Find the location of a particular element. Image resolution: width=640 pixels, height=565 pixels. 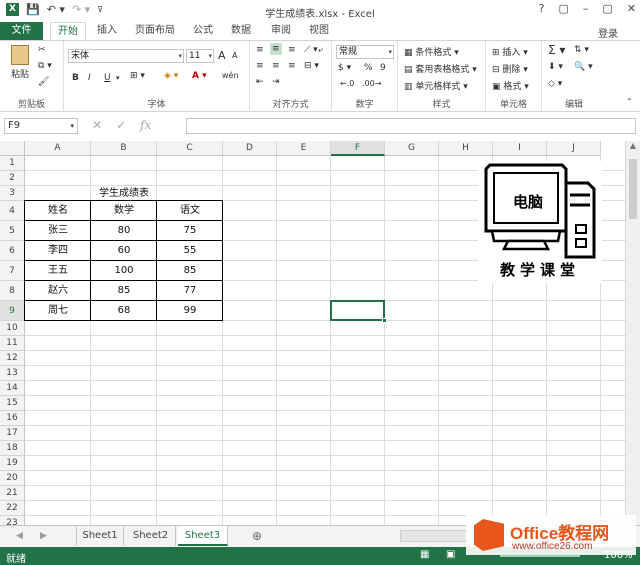

fill-icon: ⬇ ▾ is located at coordinates (555, 67).